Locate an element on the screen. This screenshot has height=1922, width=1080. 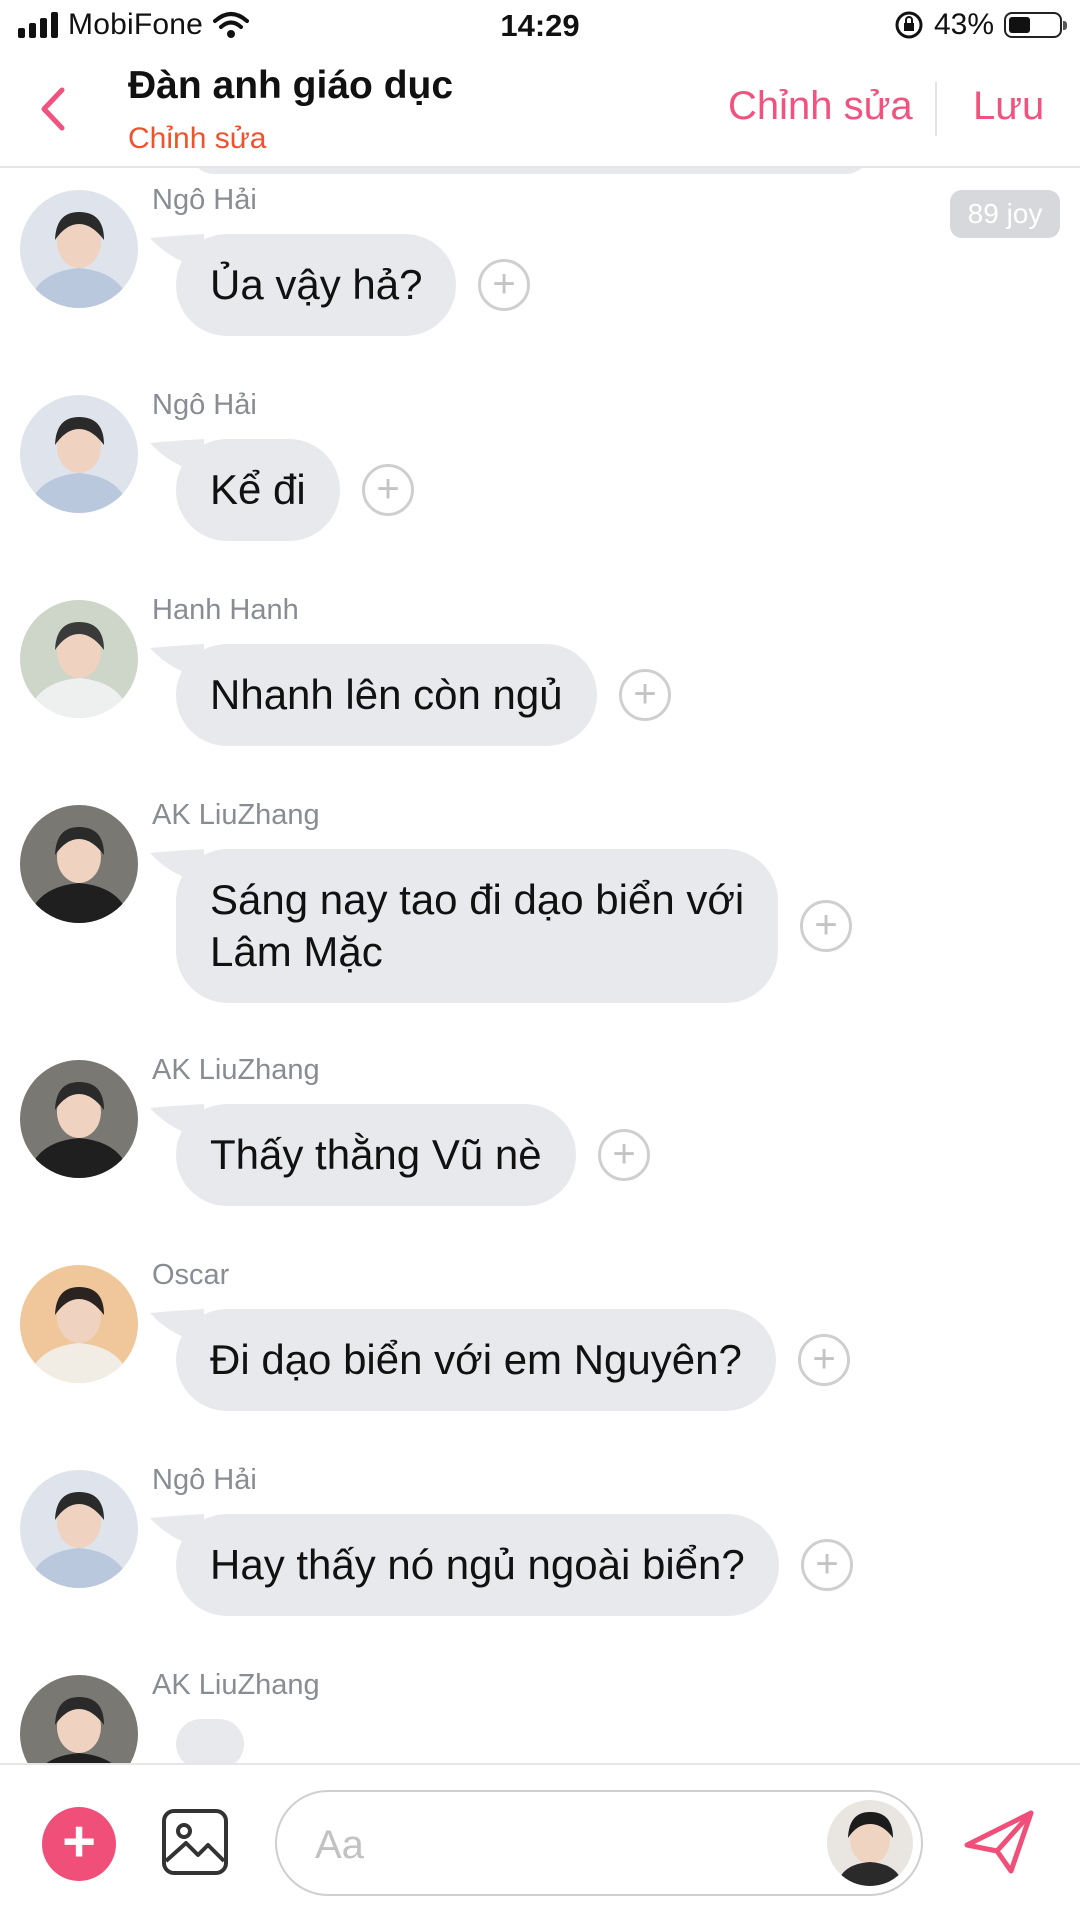
message-bubble: Nhanh lên còn ngủ is located at coordinates (386, 695).